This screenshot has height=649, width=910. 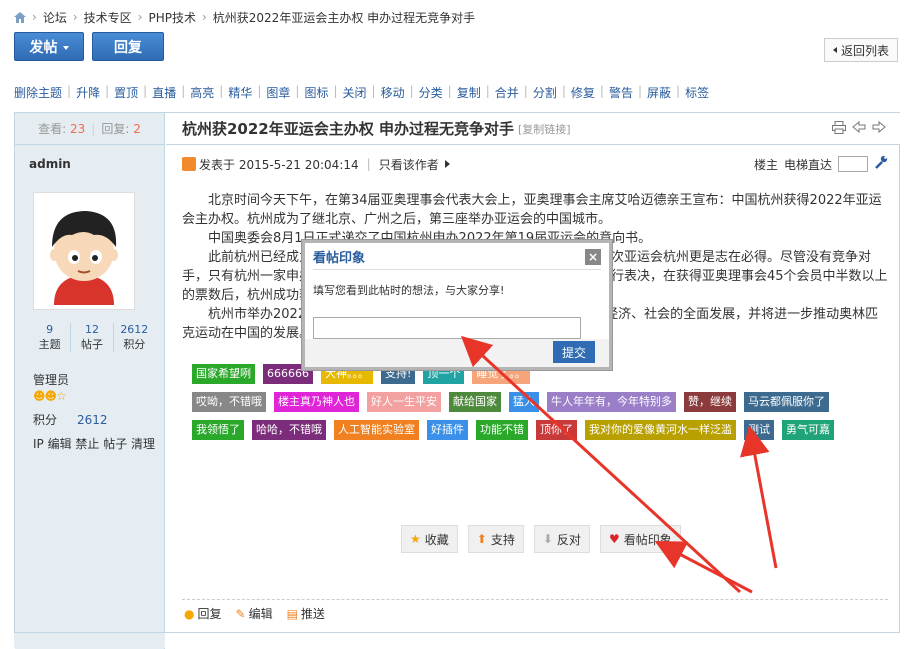 I want to click on impression-tag: 好人一生平安, so click(x=404, y=402).